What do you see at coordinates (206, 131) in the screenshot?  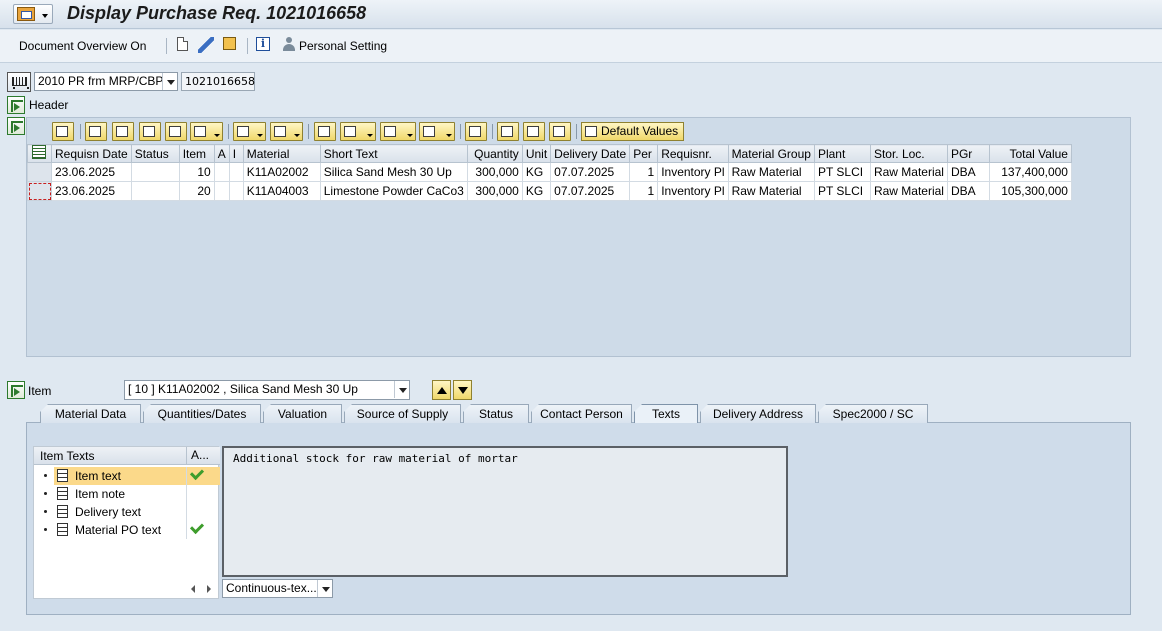 I see `filter-button` at bounding box center [206, 131].